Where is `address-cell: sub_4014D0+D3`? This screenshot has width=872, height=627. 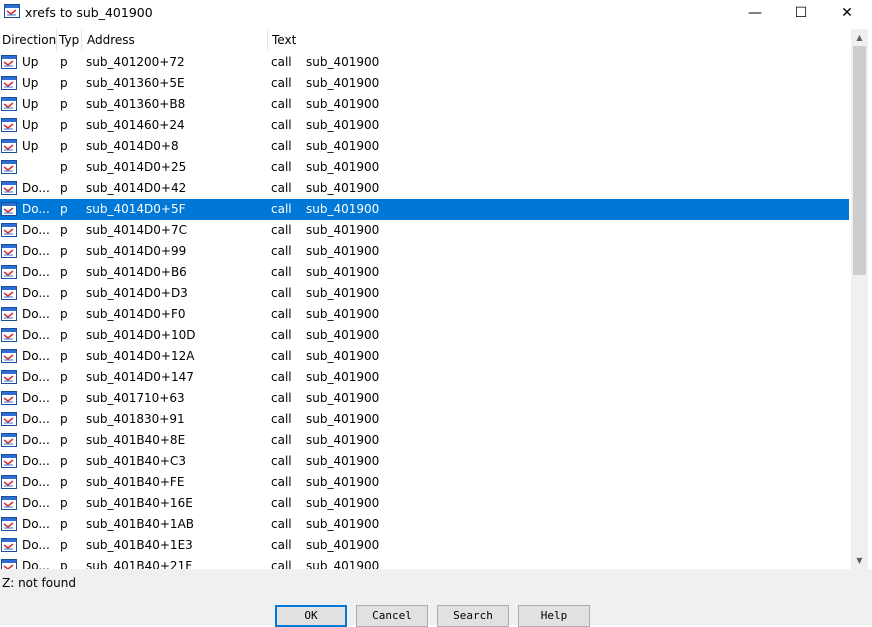
address-cell: sub_4014D0+D3 is located at coordinates (137, 293).